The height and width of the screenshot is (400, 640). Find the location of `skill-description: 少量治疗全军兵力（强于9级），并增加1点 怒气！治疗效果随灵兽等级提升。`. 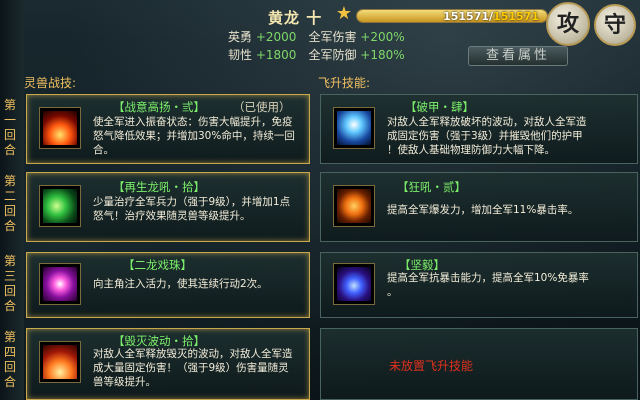

skill-description: 少量治疗全军兵力（强于9级），并增加1点 怒气！治疗效果随灵兽等级提升。 is located at coordinates (192, 209).